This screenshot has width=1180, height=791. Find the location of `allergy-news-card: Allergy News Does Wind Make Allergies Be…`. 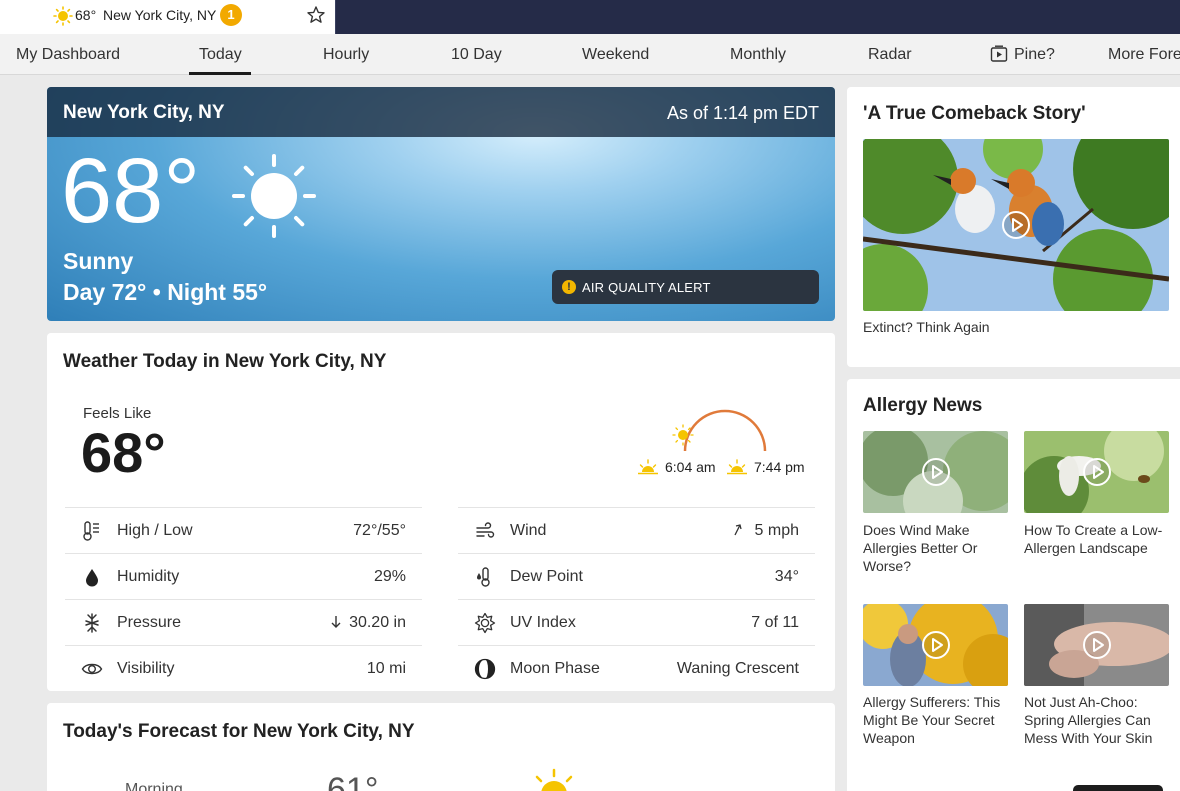

allergy-news-card: Allergy News Does Wind Make Allergies Be… is located at coordinates (1013, 585).